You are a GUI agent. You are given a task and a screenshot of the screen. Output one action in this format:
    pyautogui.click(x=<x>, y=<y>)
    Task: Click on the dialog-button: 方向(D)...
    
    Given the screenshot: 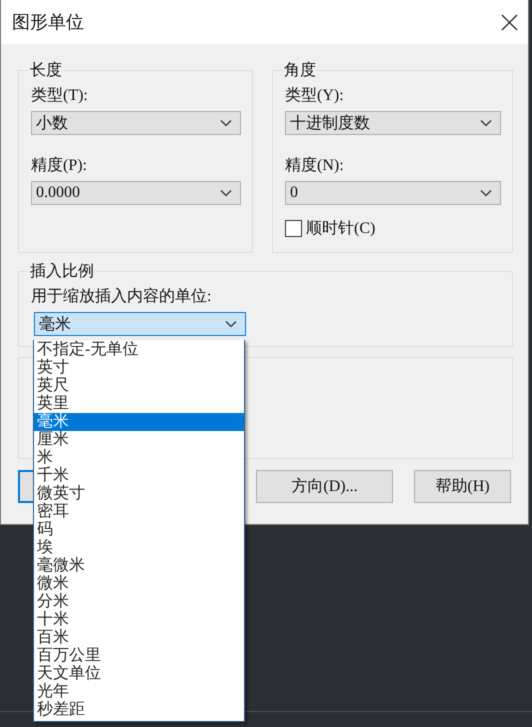 What is the action you would take?
    pyautogui.click(x=324, y=486)
    